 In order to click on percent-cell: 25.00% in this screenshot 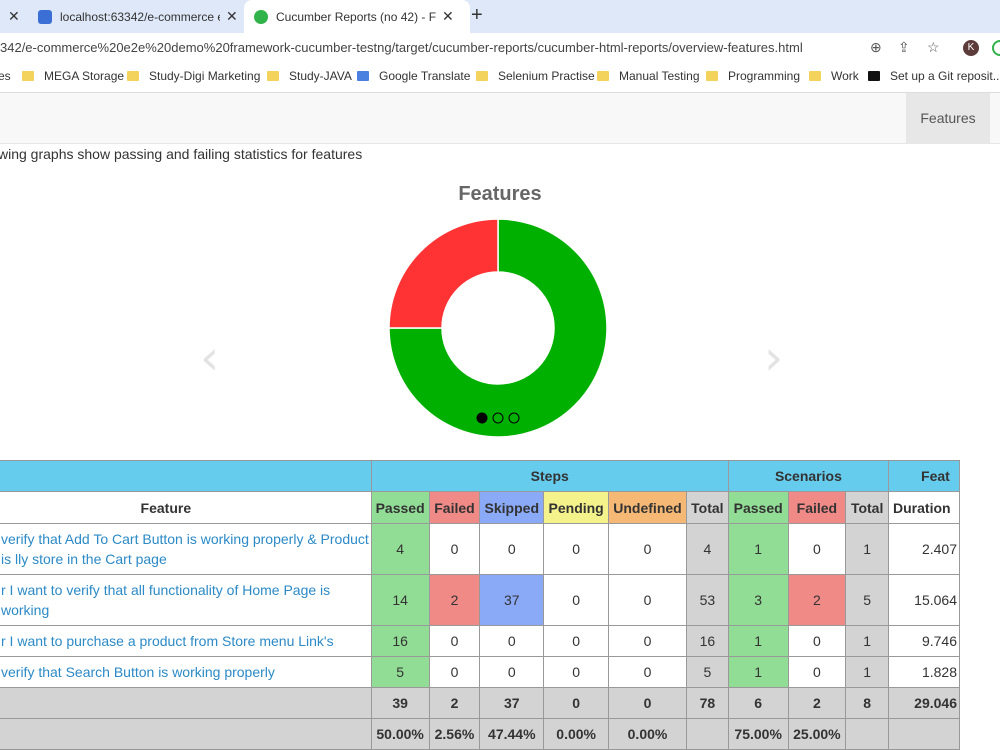, I will do `click(817, 734)`.